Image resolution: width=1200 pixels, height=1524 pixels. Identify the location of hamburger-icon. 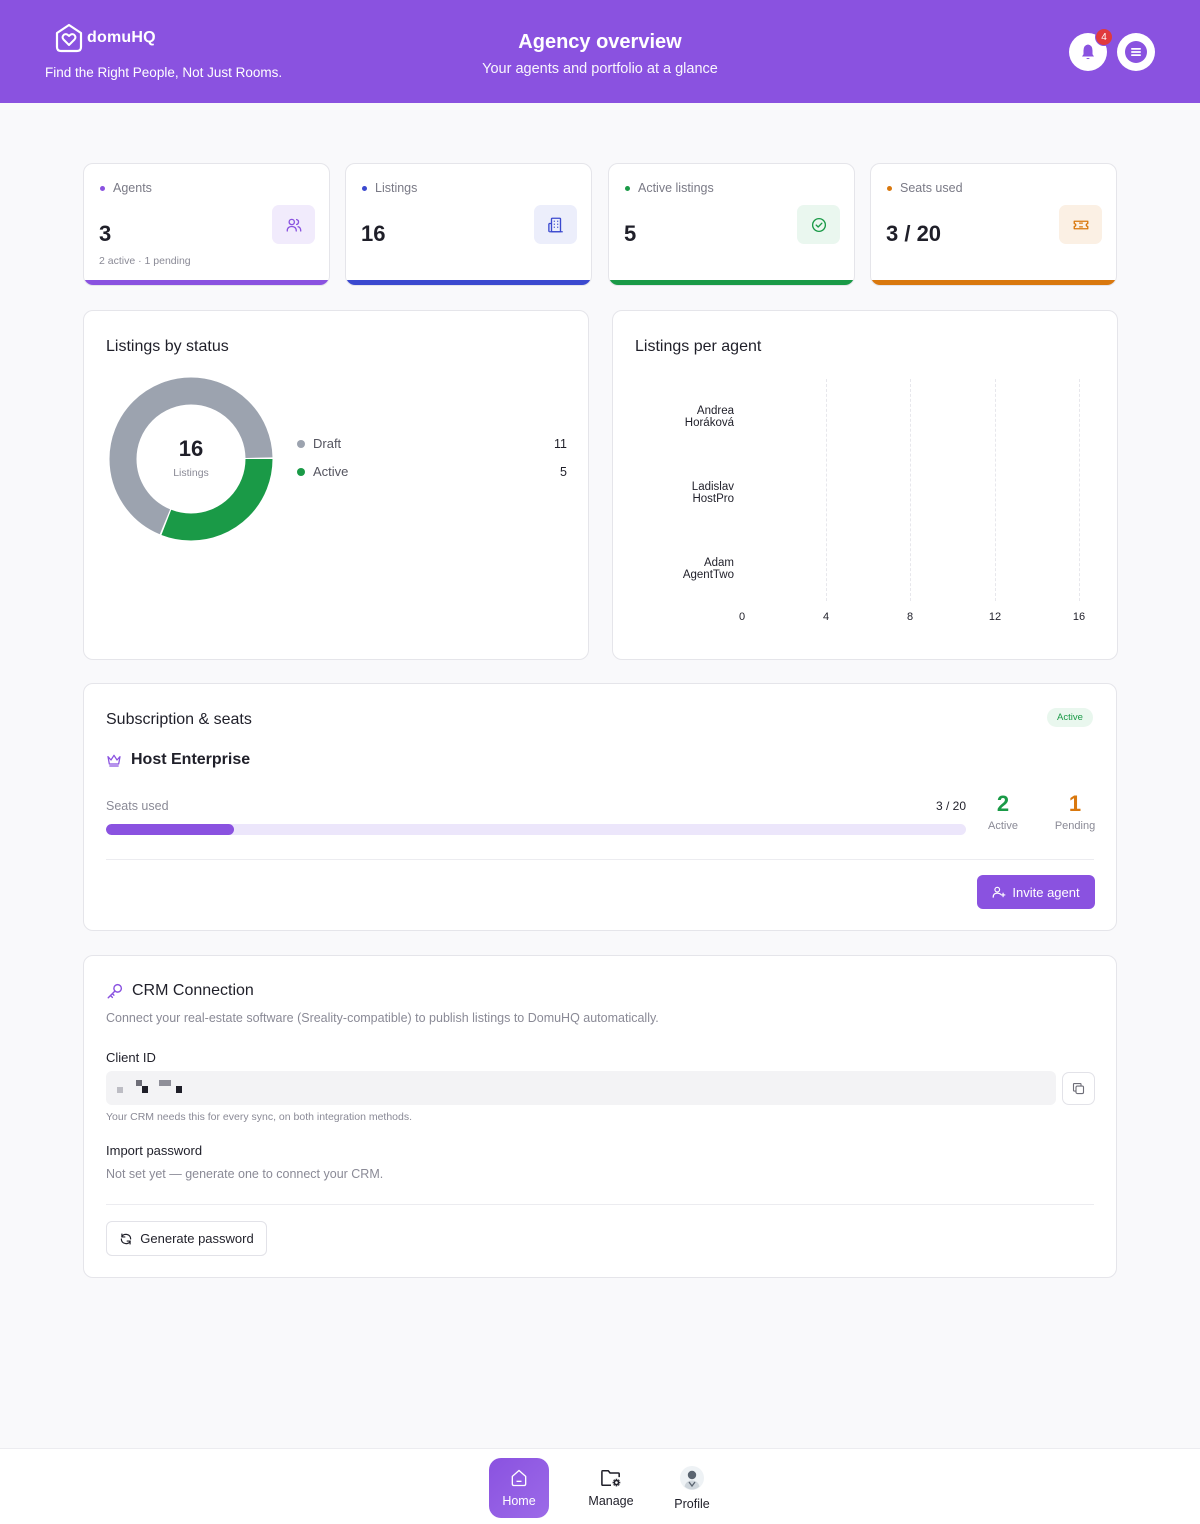
(1136, 52).